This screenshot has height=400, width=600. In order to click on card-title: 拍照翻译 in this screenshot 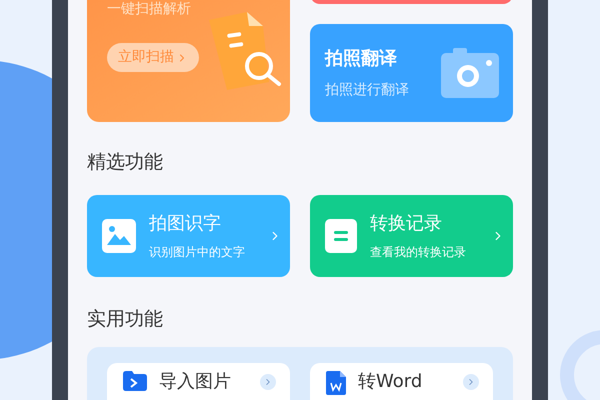, I will do `click(361, 59)`.